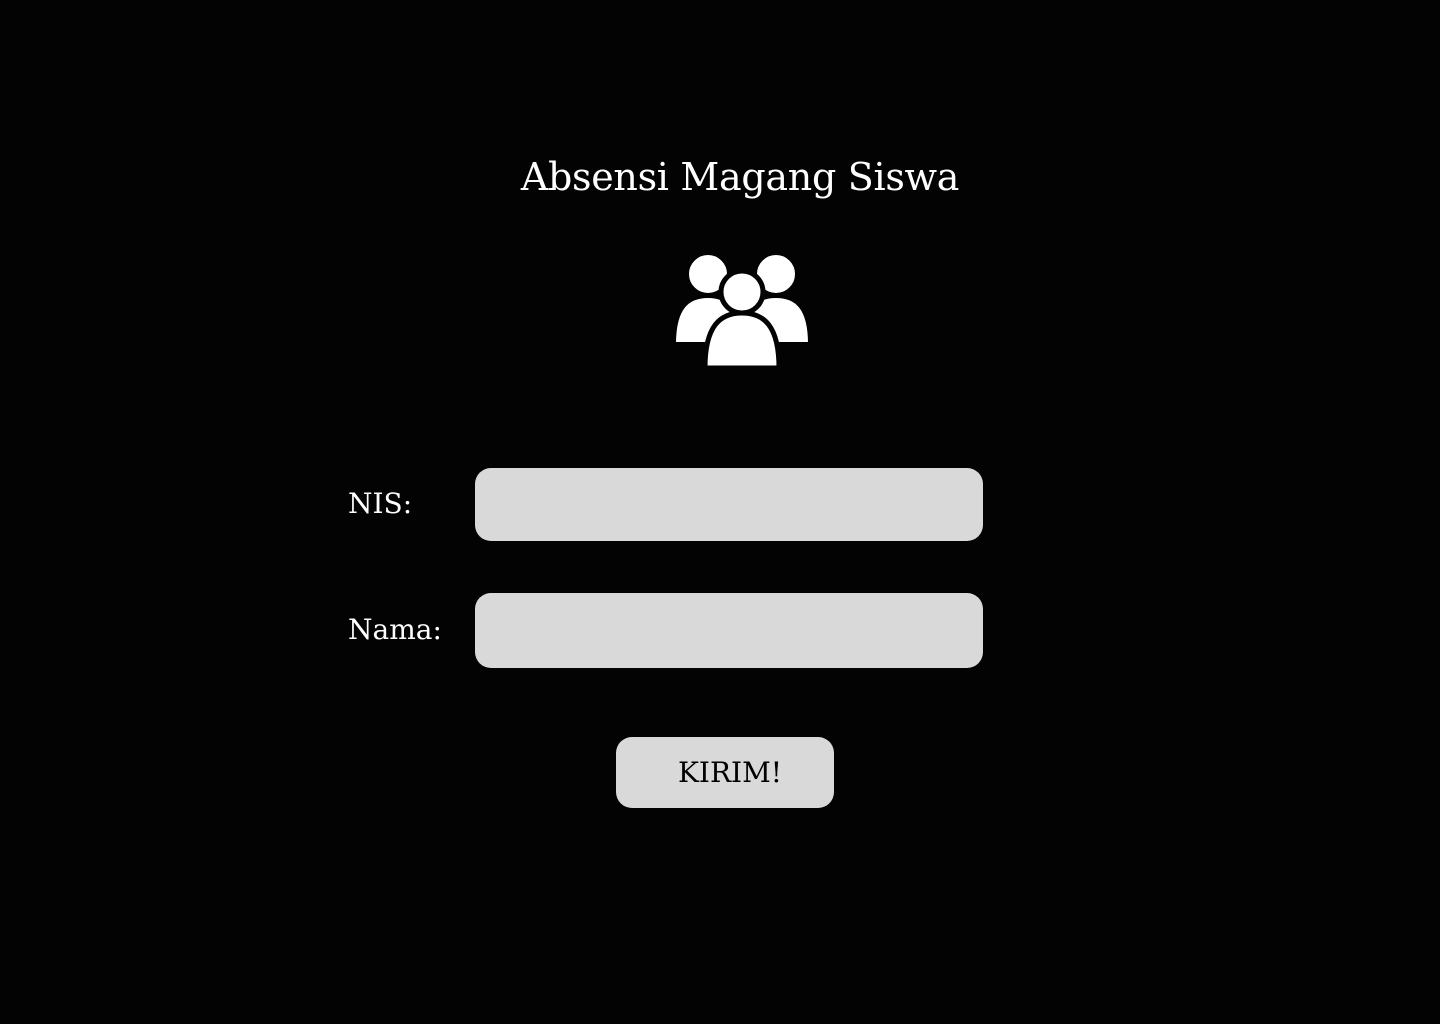 Image resolution: width=1440 pixels, height=1024 pixels. Describe the element at coordinates (742, 311) in the screenshot. I see `people-group-icon` at that location.